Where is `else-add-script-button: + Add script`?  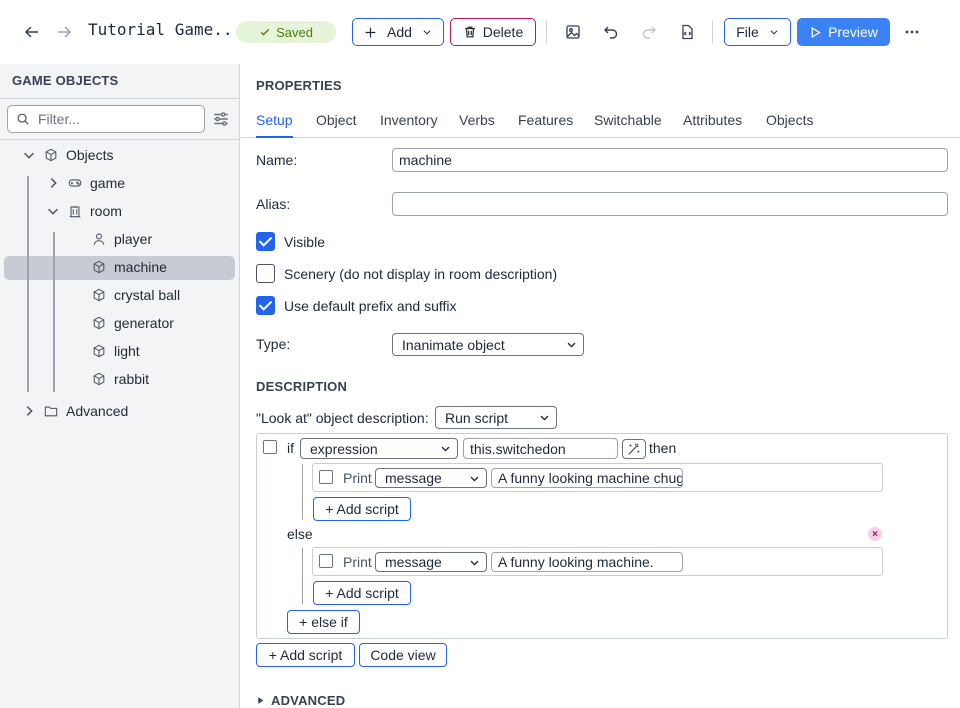
else-add-script-button: + Add script is located at coordinates (362, 593).